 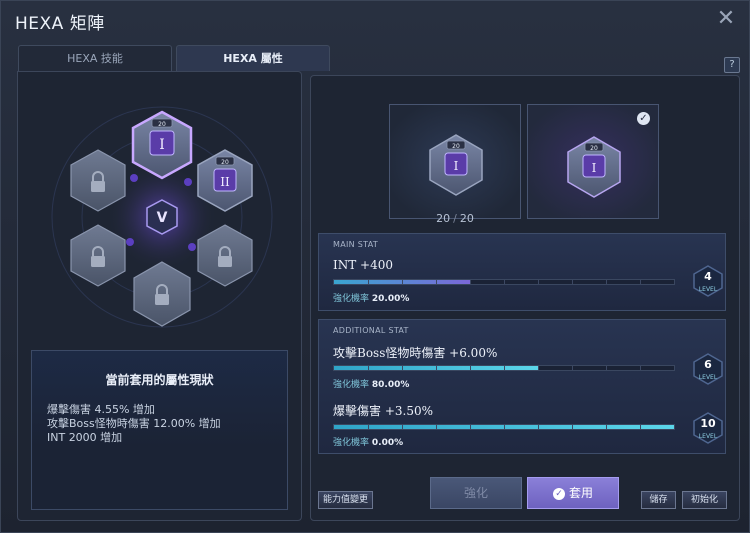 I want to click on close-icon: ✕, so click(x=726, y=18).